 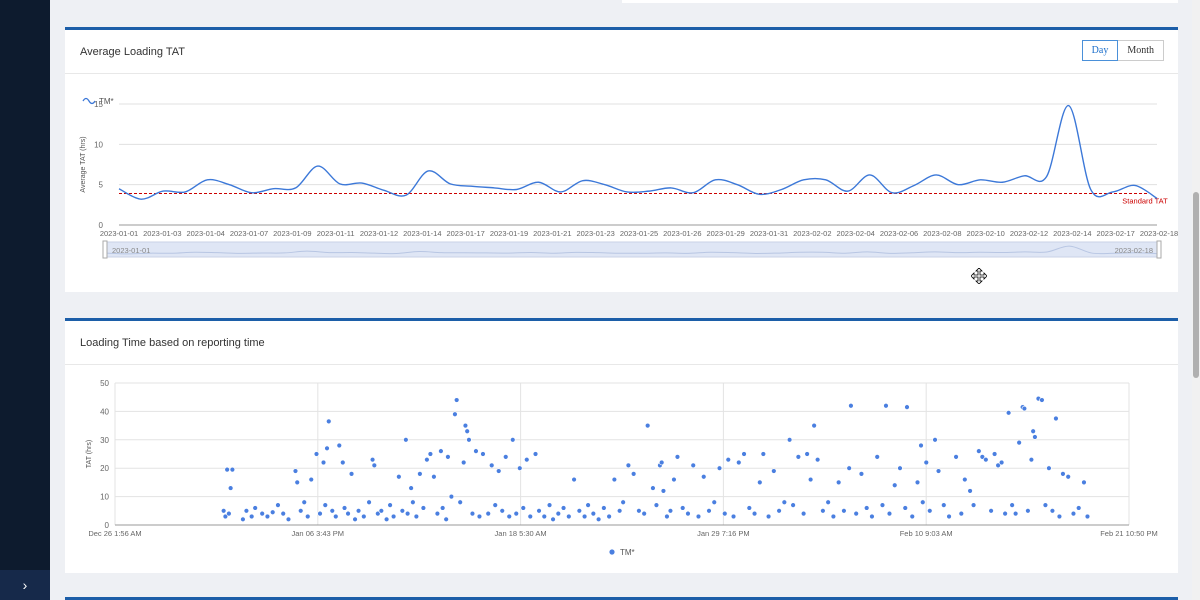 What do you see at coordinates (25, 585) in the screenshot?
I see `chevron-right-icon: ›` at bounding box center [25, 585].